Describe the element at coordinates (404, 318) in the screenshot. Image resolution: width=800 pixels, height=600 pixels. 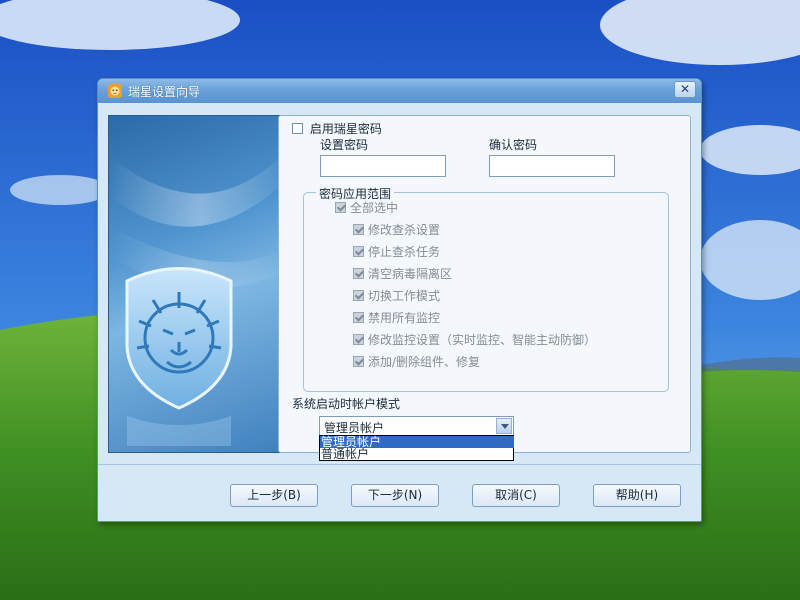
I see `scope-item-label: 禁用所有监控` at that location.